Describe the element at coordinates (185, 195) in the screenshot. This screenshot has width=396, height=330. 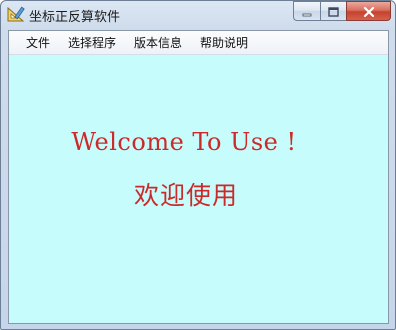
I see `welcome-chinese-text: 欢迎使用` at that location.